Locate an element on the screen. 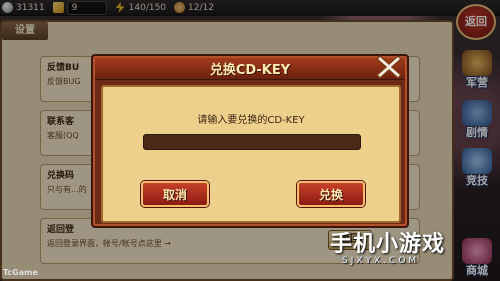 The height and width of the screenshot is (281, 500). dialog-header: 兑换CD-KEY is located at coordinates (250, 69).